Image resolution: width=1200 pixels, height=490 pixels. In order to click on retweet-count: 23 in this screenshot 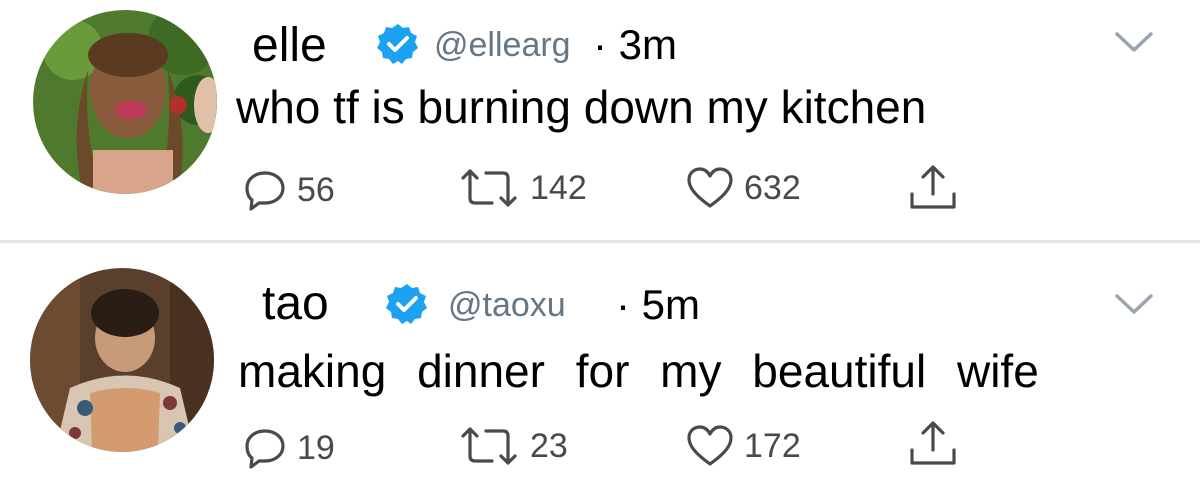, I will do `click(549, 446)`.